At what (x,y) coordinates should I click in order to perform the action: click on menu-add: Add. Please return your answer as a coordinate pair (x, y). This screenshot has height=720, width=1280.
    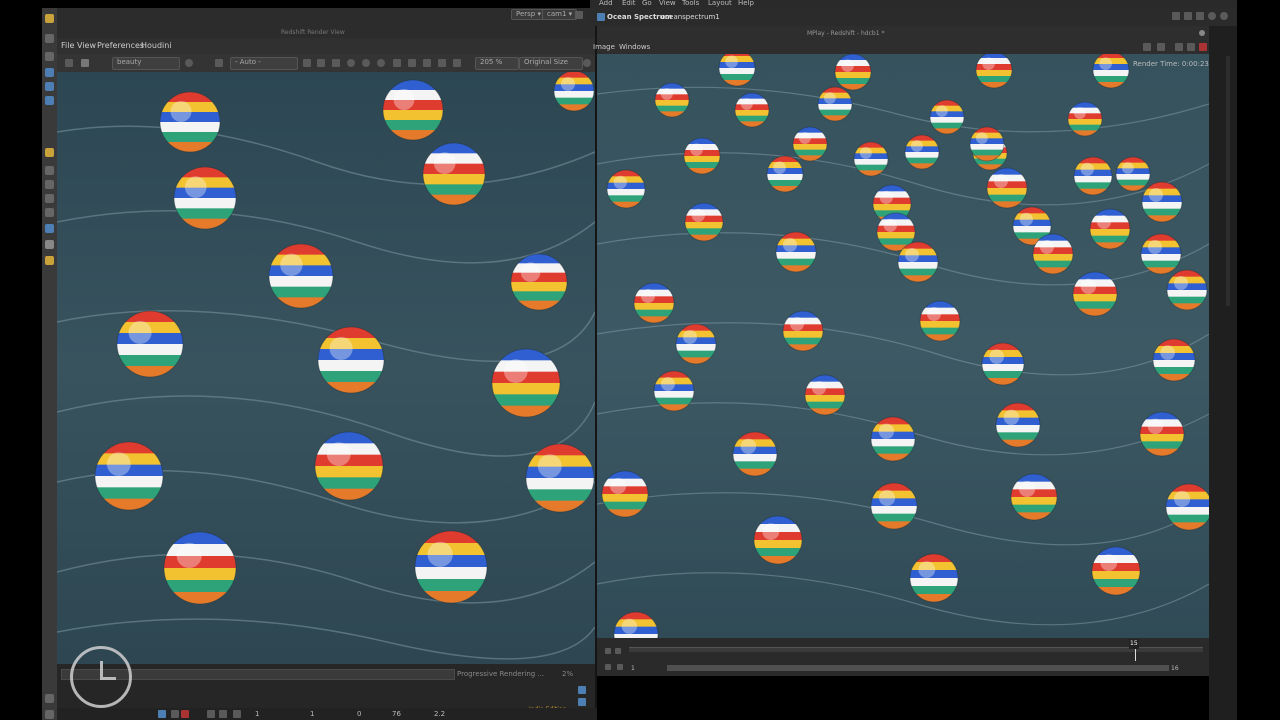
    Looking at the image, I should click on (606, 4).